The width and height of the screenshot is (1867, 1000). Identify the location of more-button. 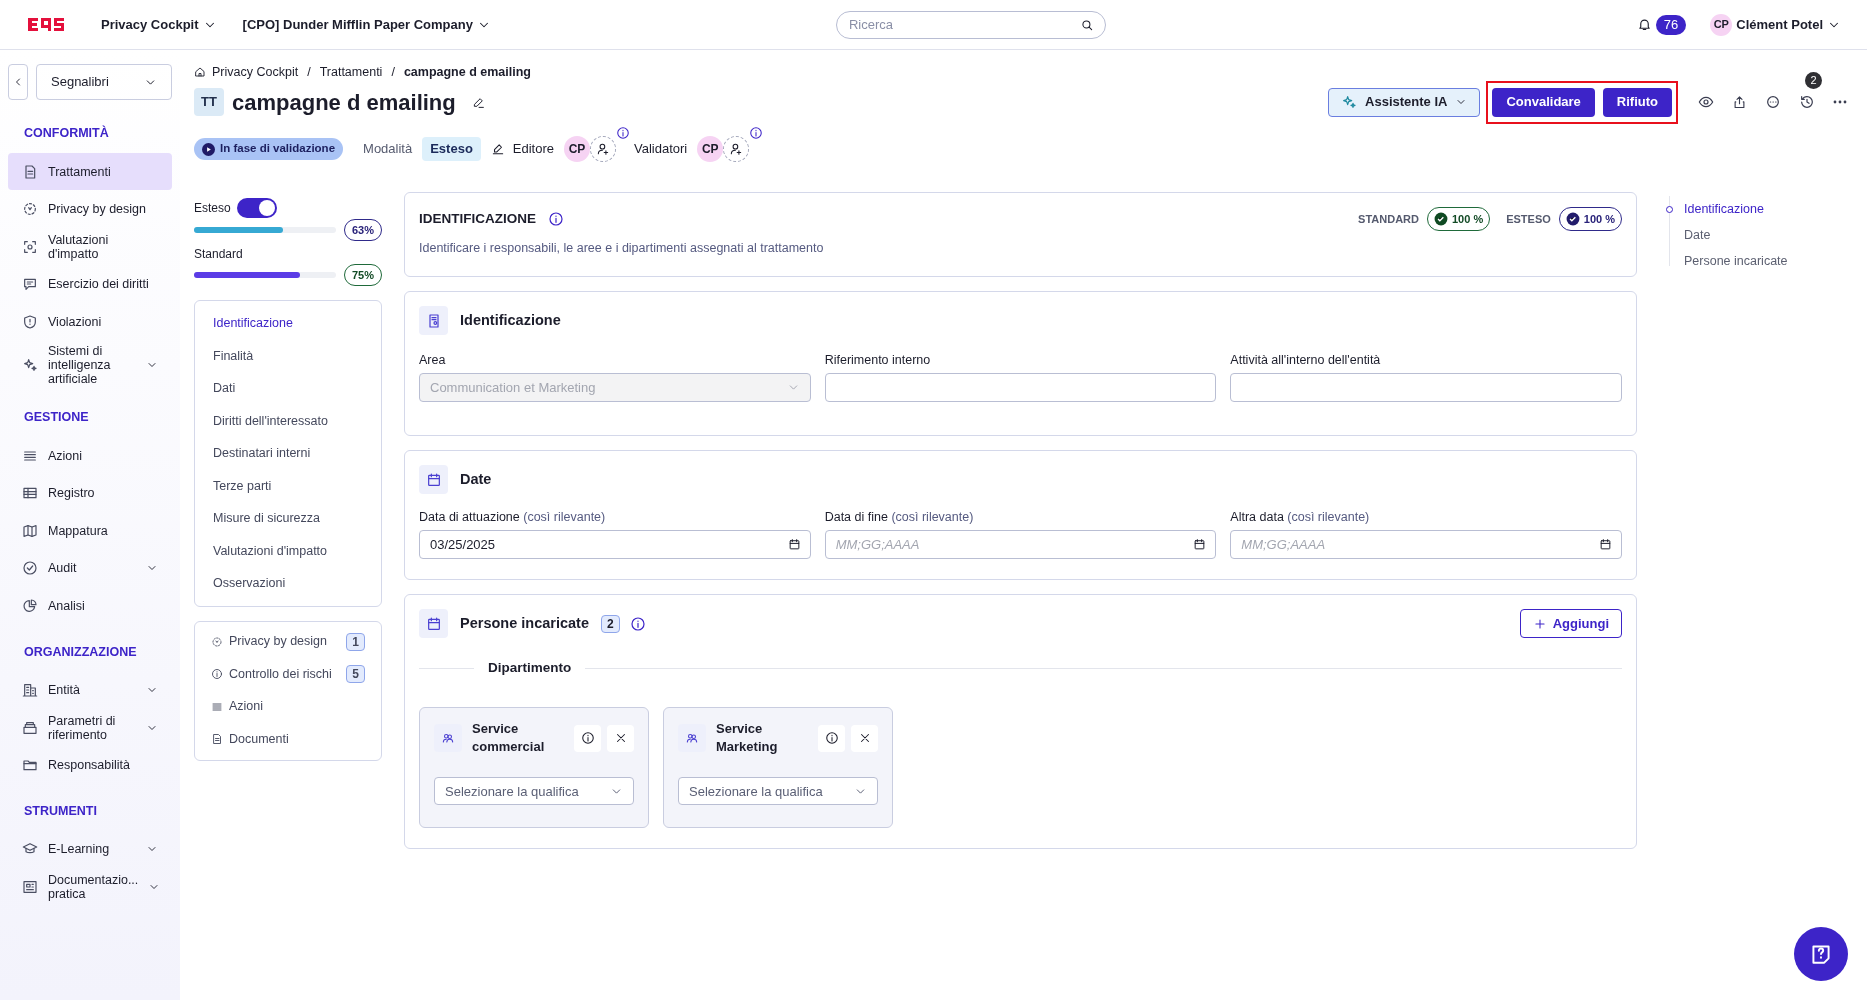
(1840, 102).